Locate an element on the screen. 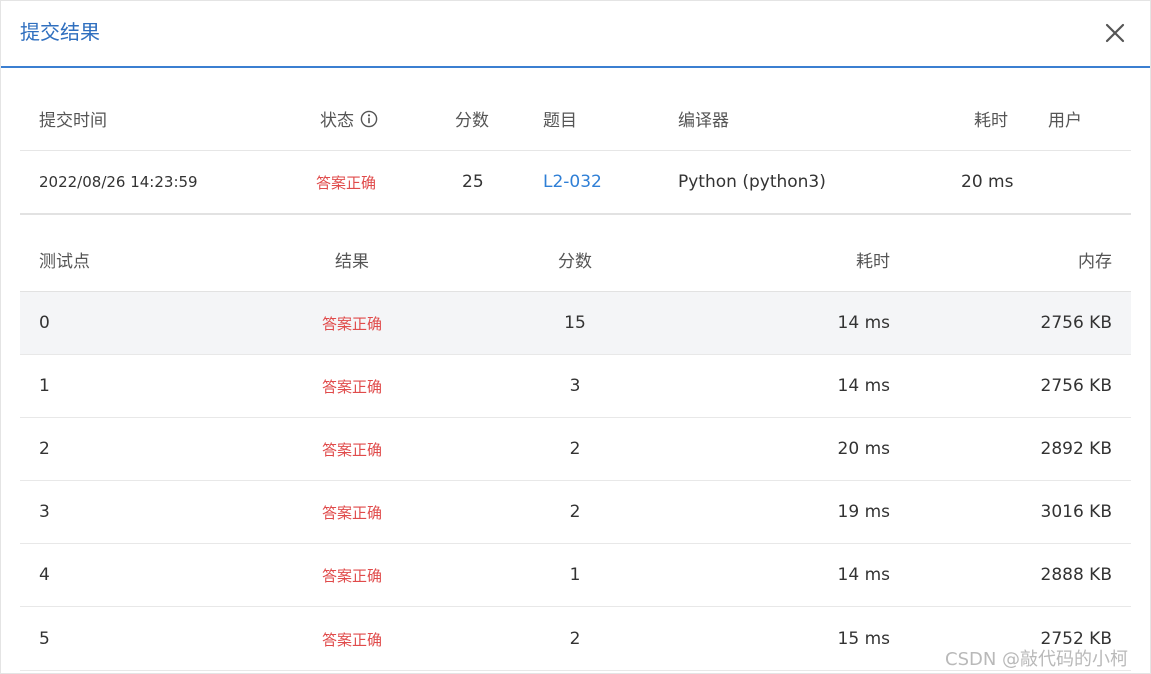 The width and height of the screenshot is (1151, 674). test-case-id: 5 is located at coordinates (44, 639).